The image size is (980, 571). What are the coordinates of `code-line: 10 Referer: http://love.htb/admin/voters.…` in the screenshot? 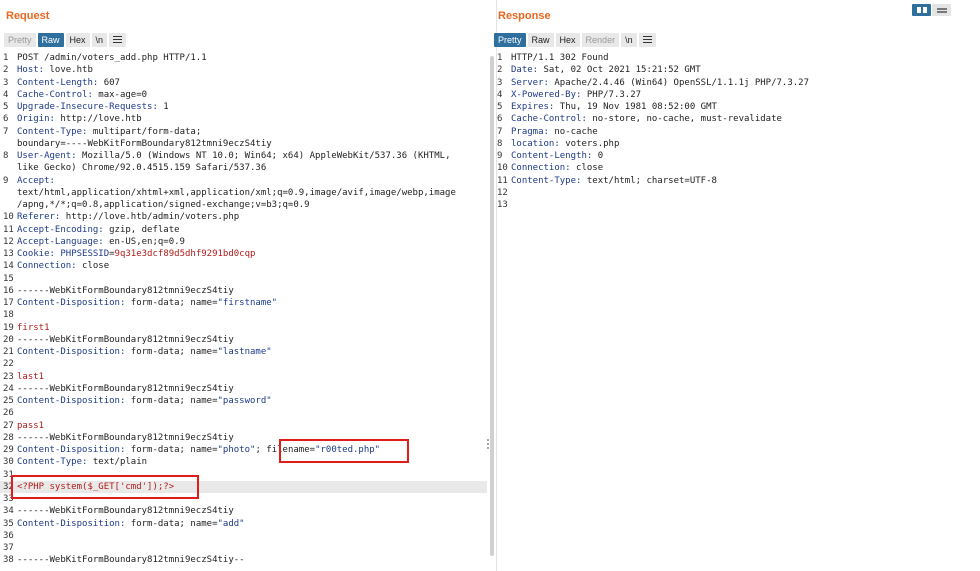 It's located at (243, 217).